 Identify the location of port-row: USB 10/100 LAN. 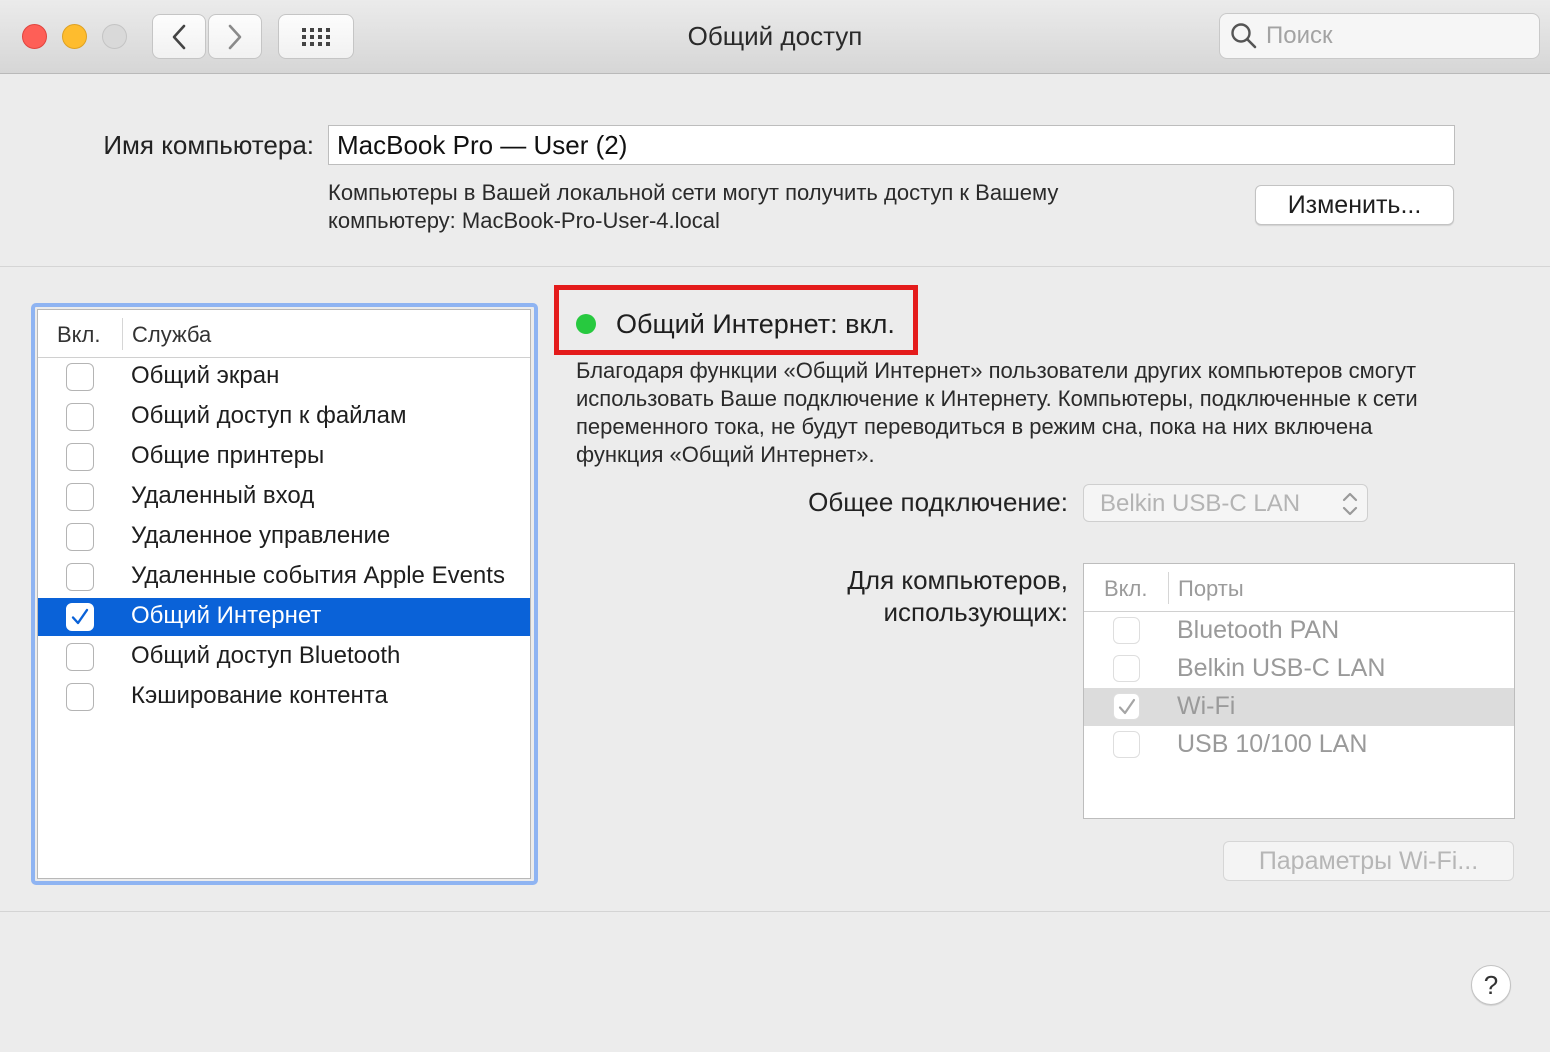
(1299, 745).